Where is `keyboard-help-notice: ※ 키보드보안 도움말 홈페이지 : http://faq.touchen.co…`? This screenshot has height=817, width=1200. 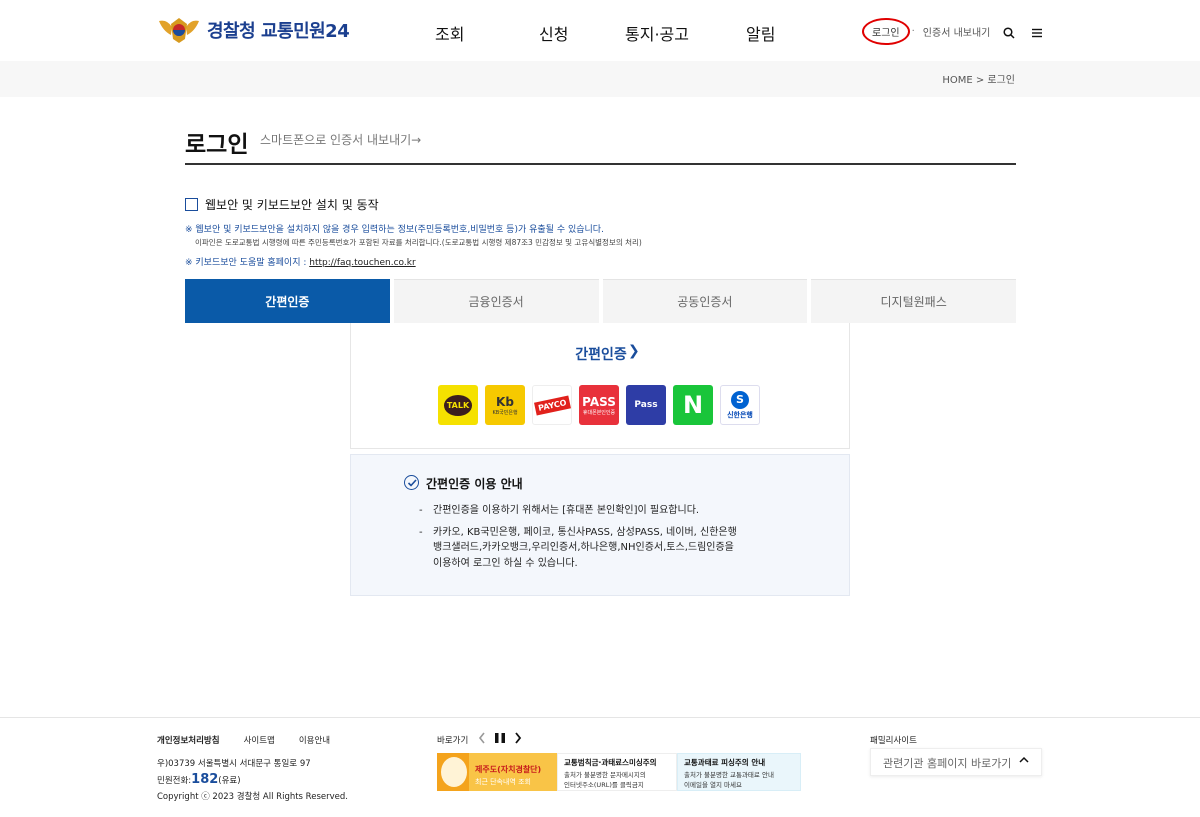 keyboard-help-notice: ※ 키보드보안 도움말 홈페이지 : http://faq.touchen.co… is located at coordinates (300, 261).